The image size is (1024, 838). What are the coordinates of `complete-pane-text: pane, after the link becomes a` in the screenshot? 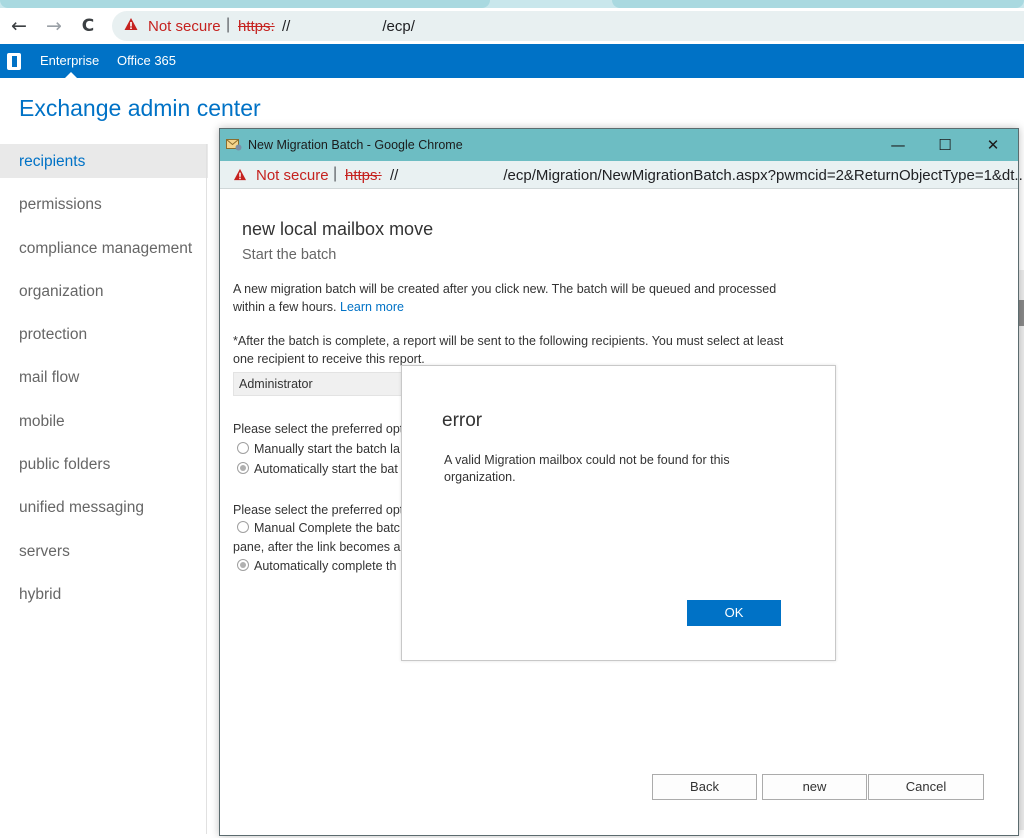 It's located at (317, 547).